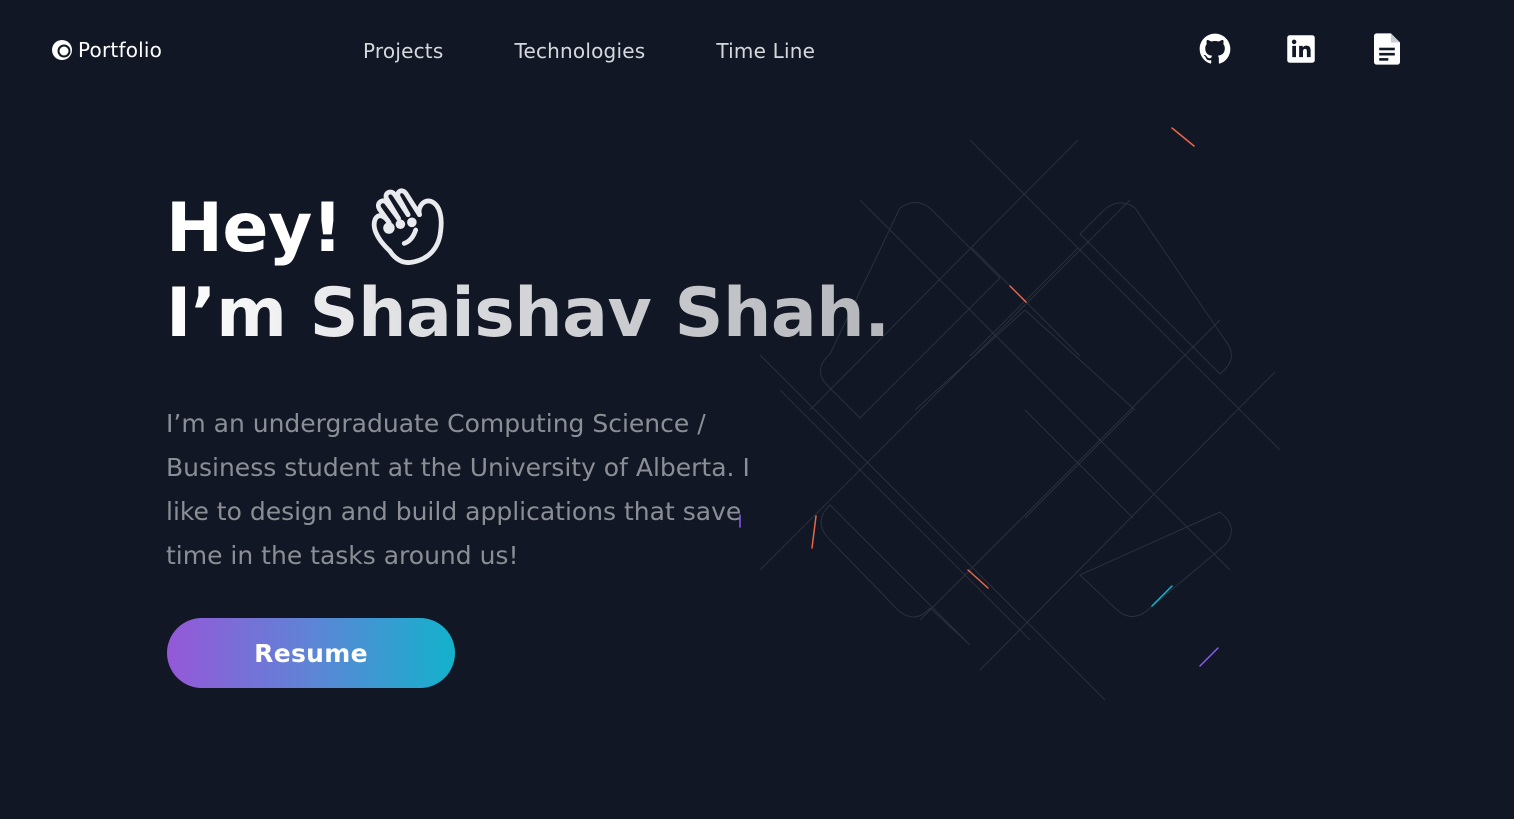 This screenshot has width=1514, height=819. I want to click on resume-document-icon, so click(1387, 49).